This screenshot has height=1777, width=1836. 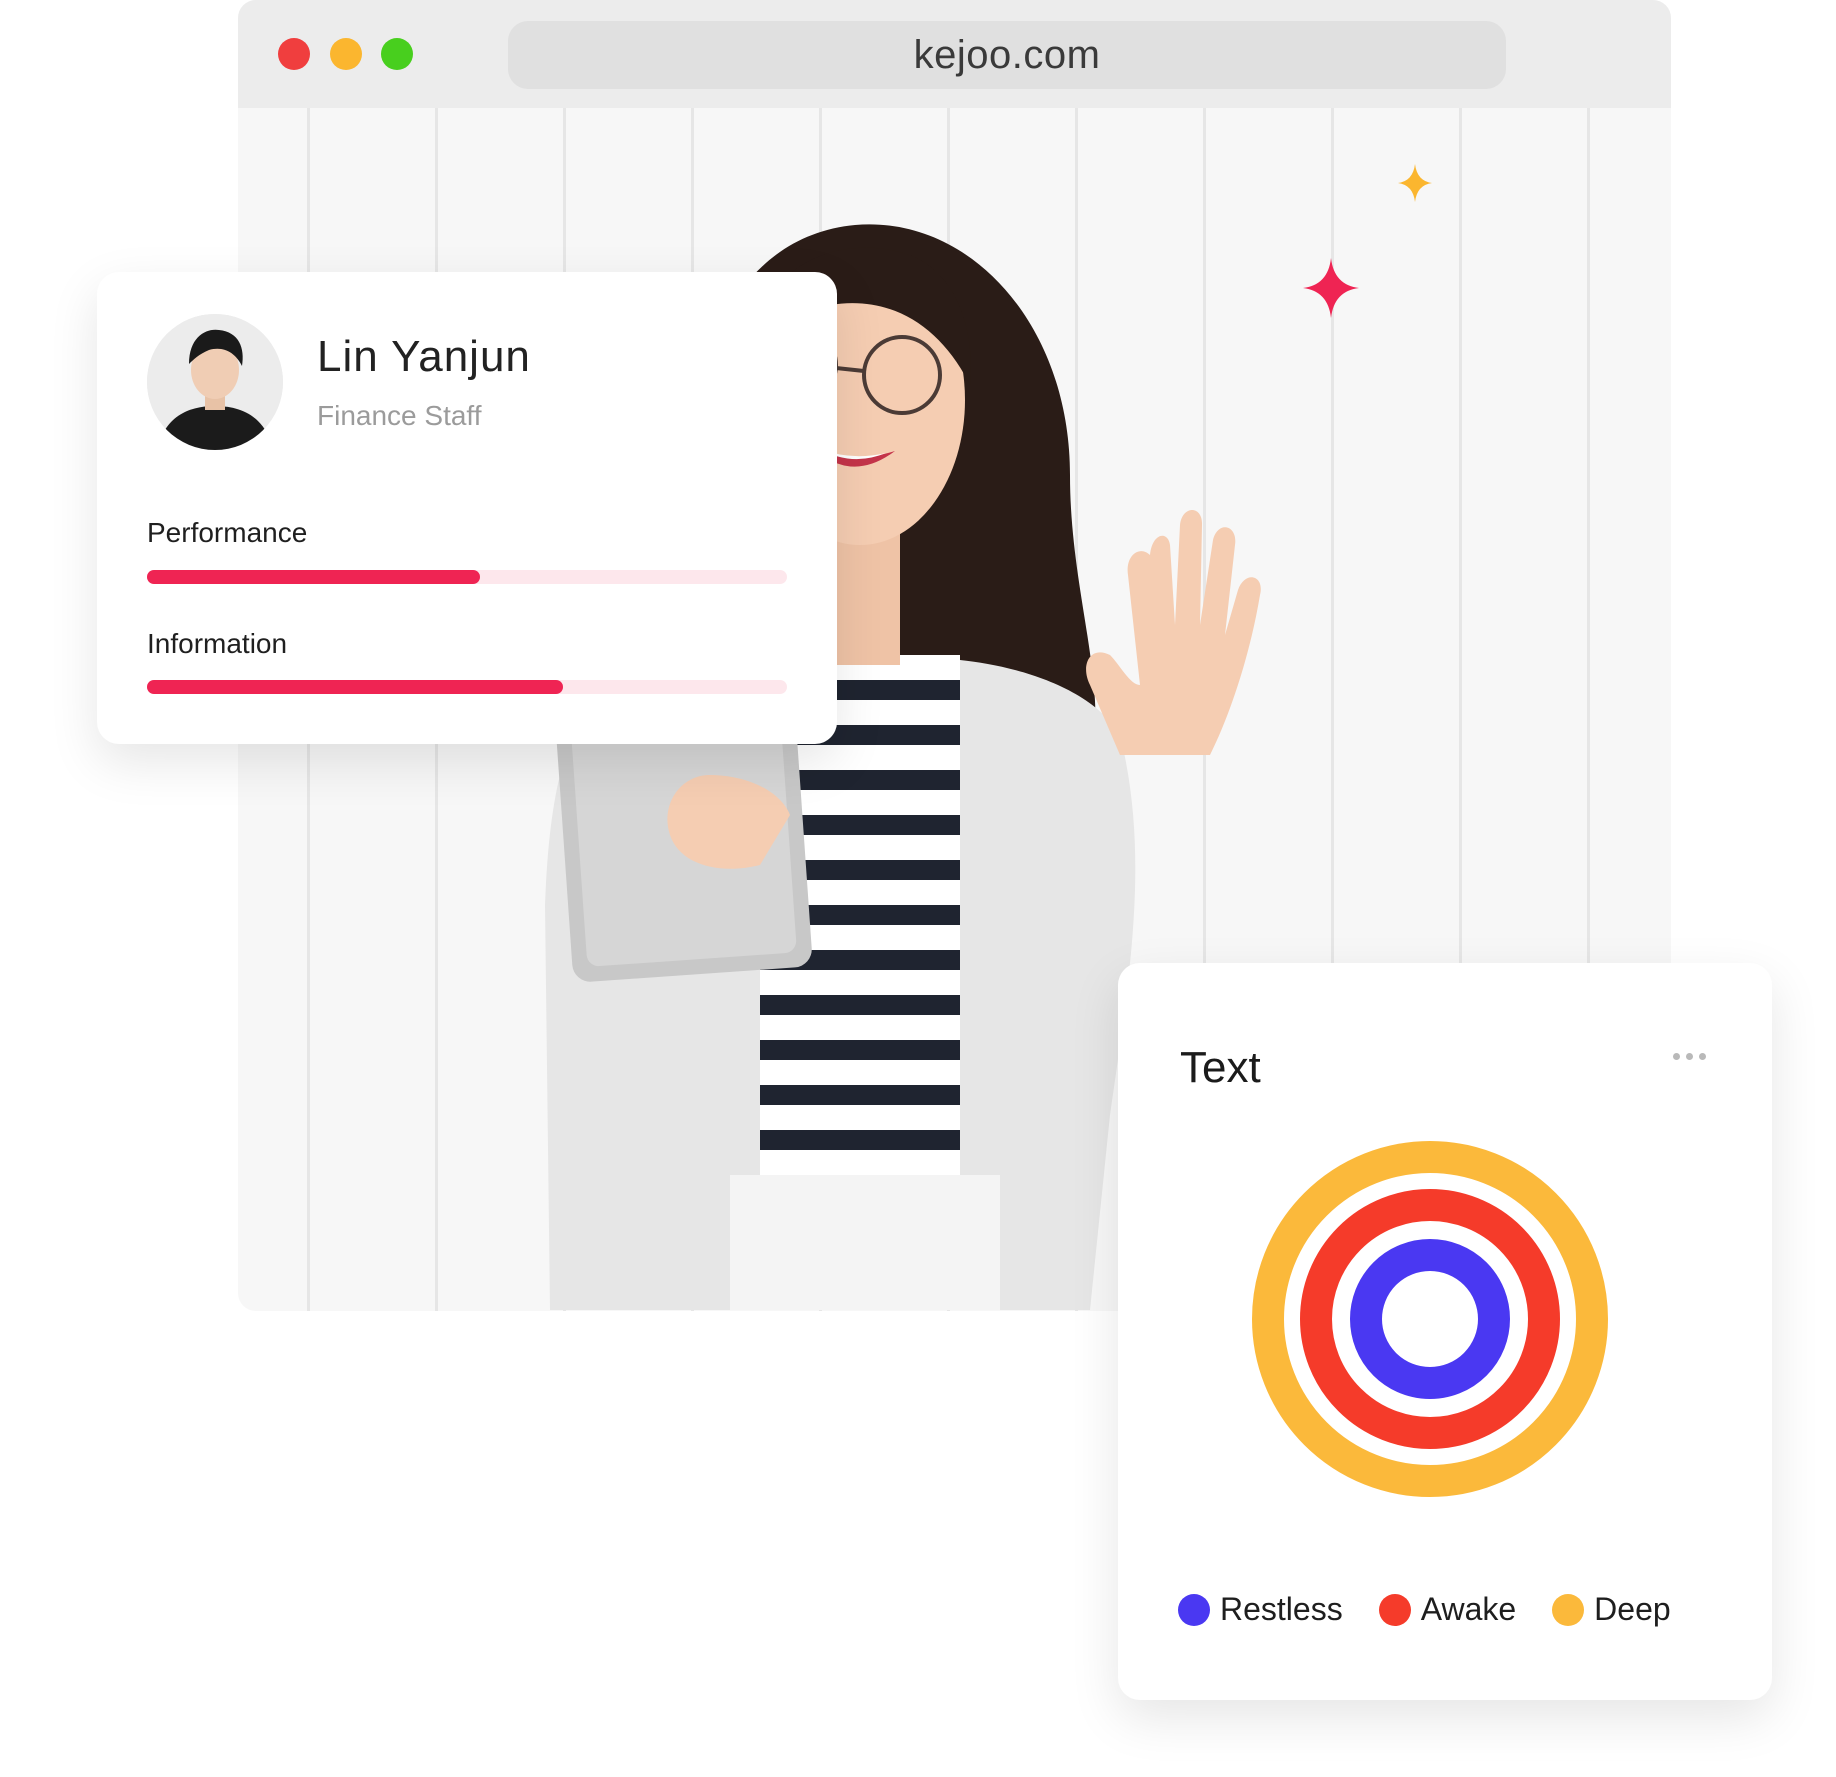 I want to click on chart-legend: Restless Awake Deep, so click(x=1424, y=1609).